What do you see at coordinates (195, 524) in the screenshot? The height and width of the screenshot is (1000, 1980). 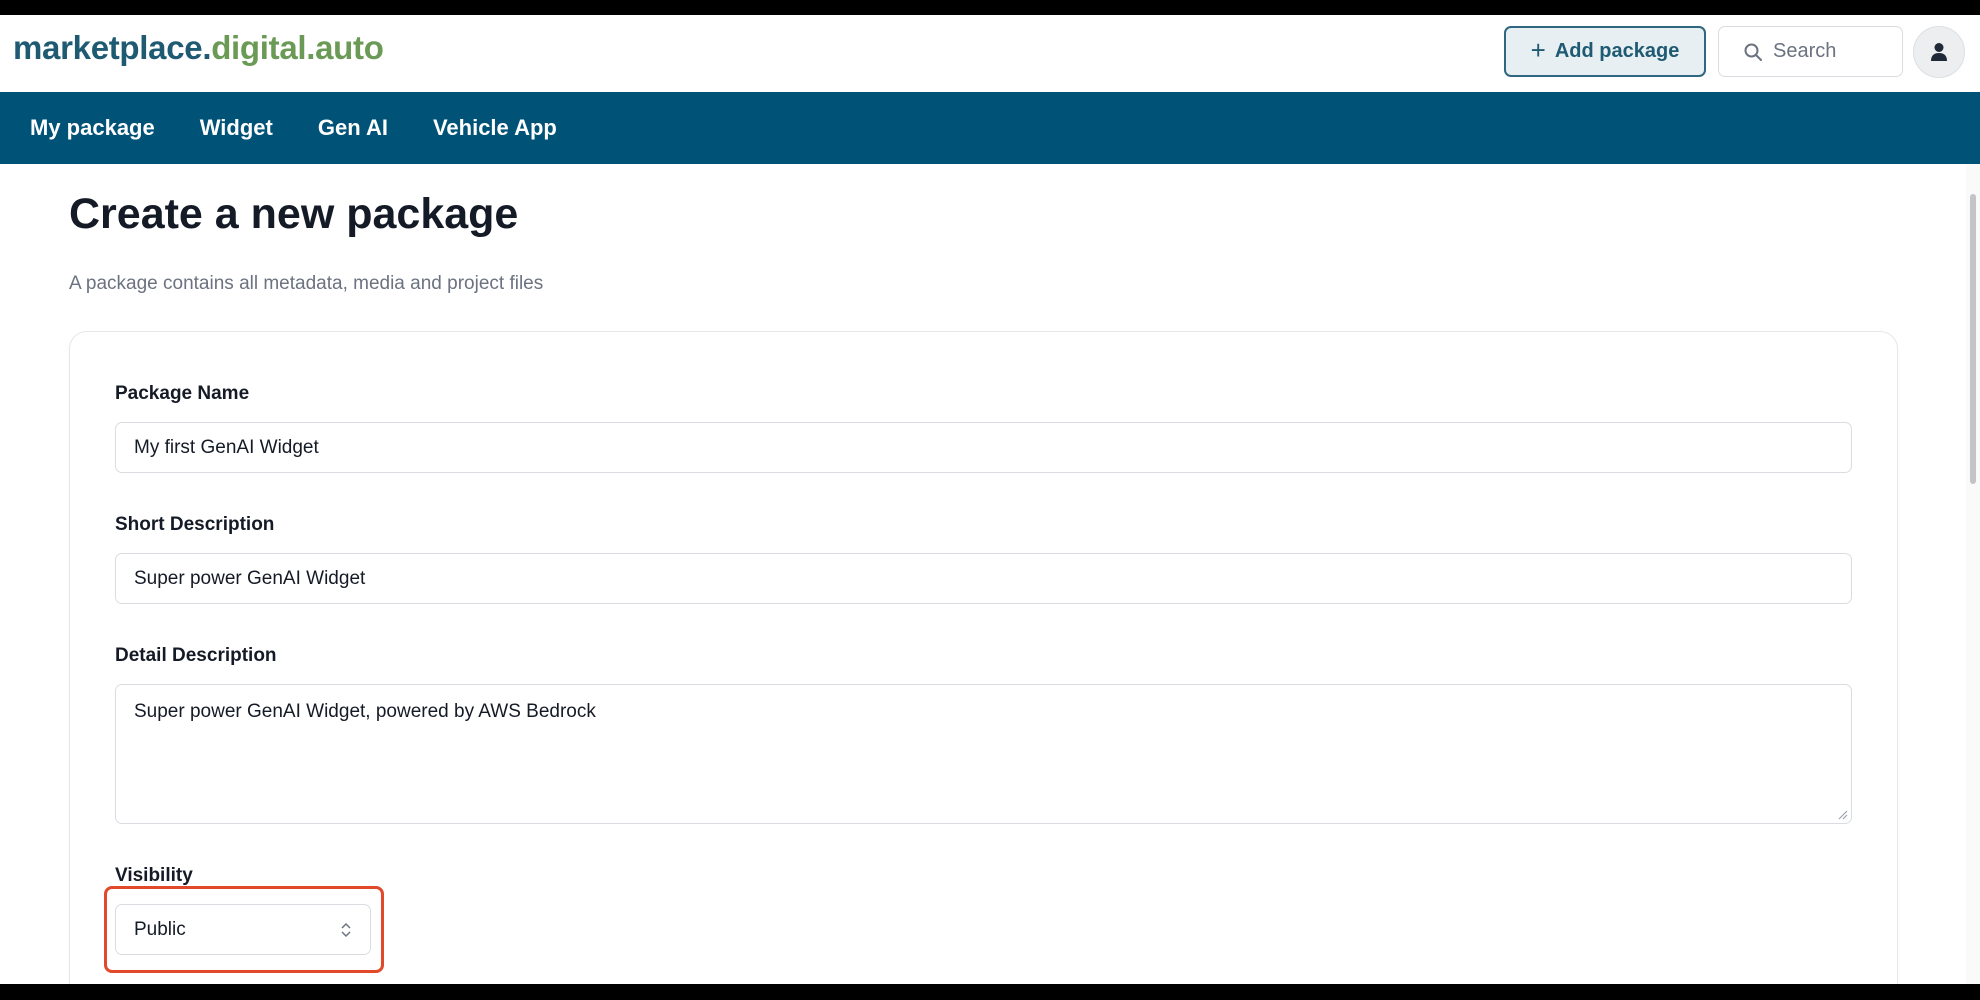 I see `short-description-label: Short Description` at bounding box center [195, 524].